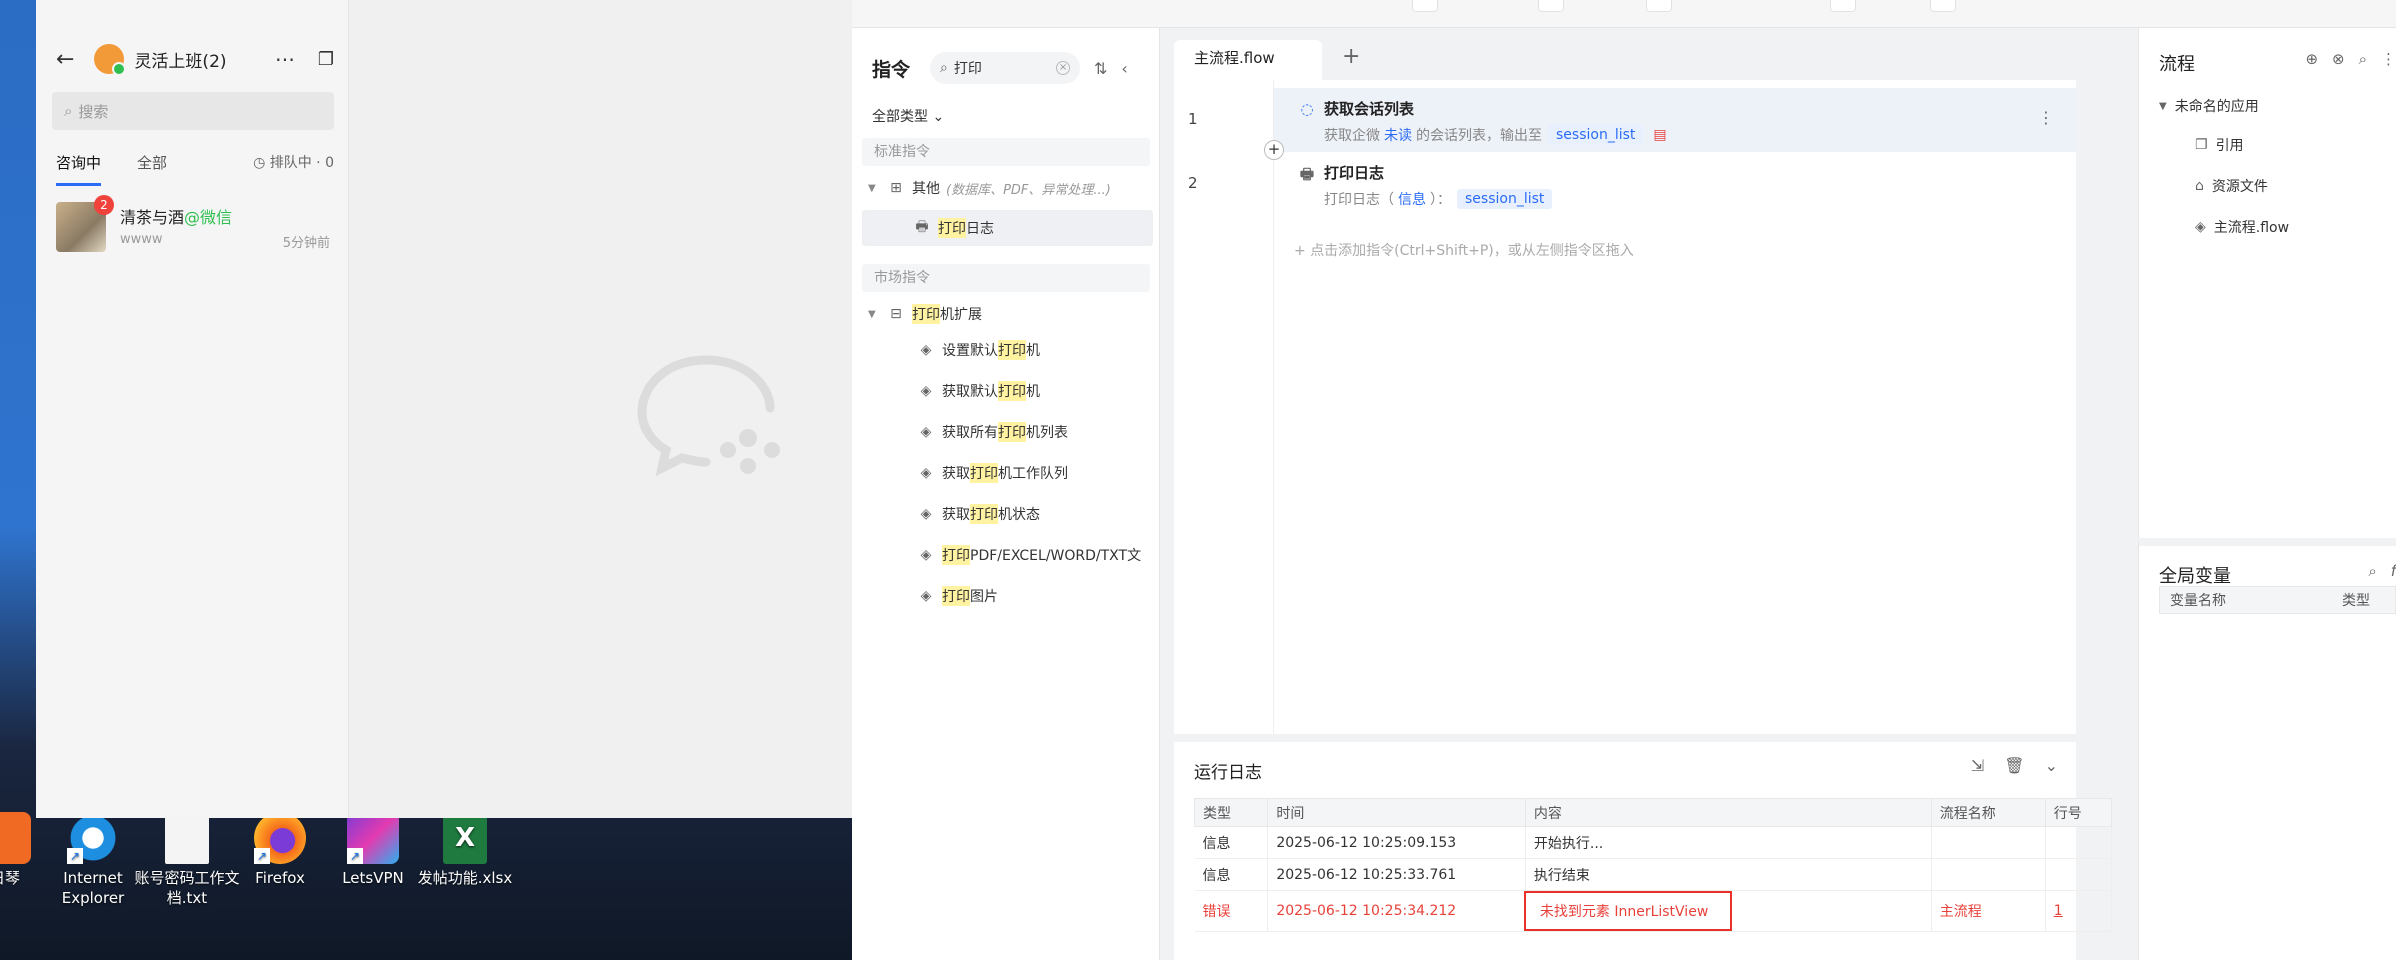  I want to click on market-command-item: ◈ 获取 打印 机状态, so click(1034, 514).